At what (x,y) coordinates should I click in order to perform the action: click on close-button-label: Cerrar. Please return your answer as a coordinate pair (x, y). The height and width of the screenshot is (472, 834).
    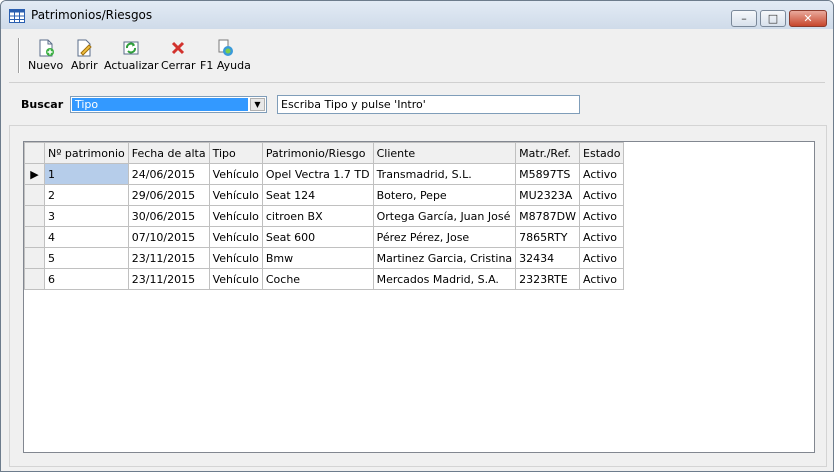
    Looking at the image, I should click on (178, 65).